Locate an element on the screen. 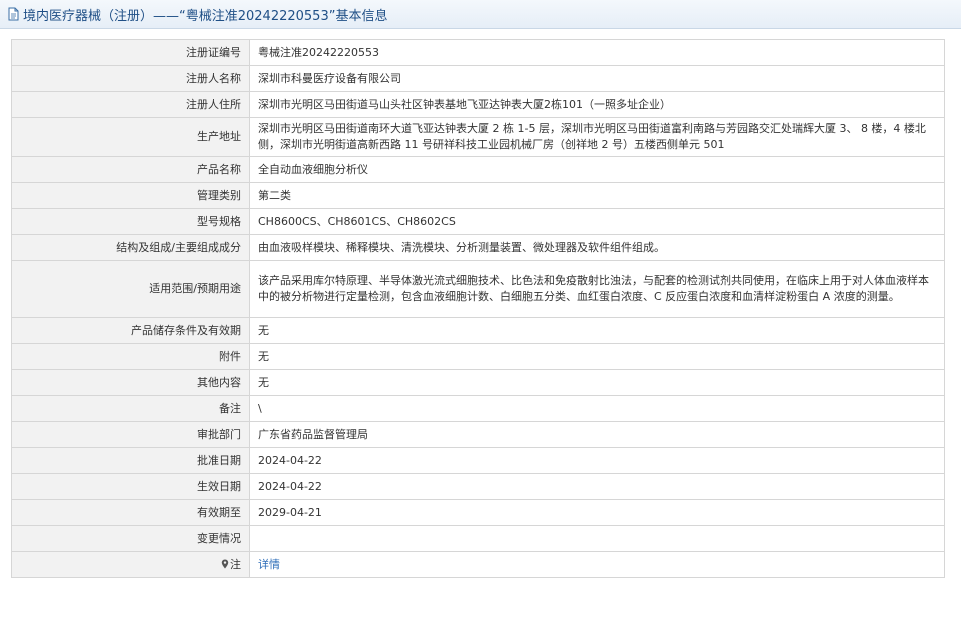 The height and width of the screenshot is (617, 961). row-label: 附件 is located at coordinates (130, 356).